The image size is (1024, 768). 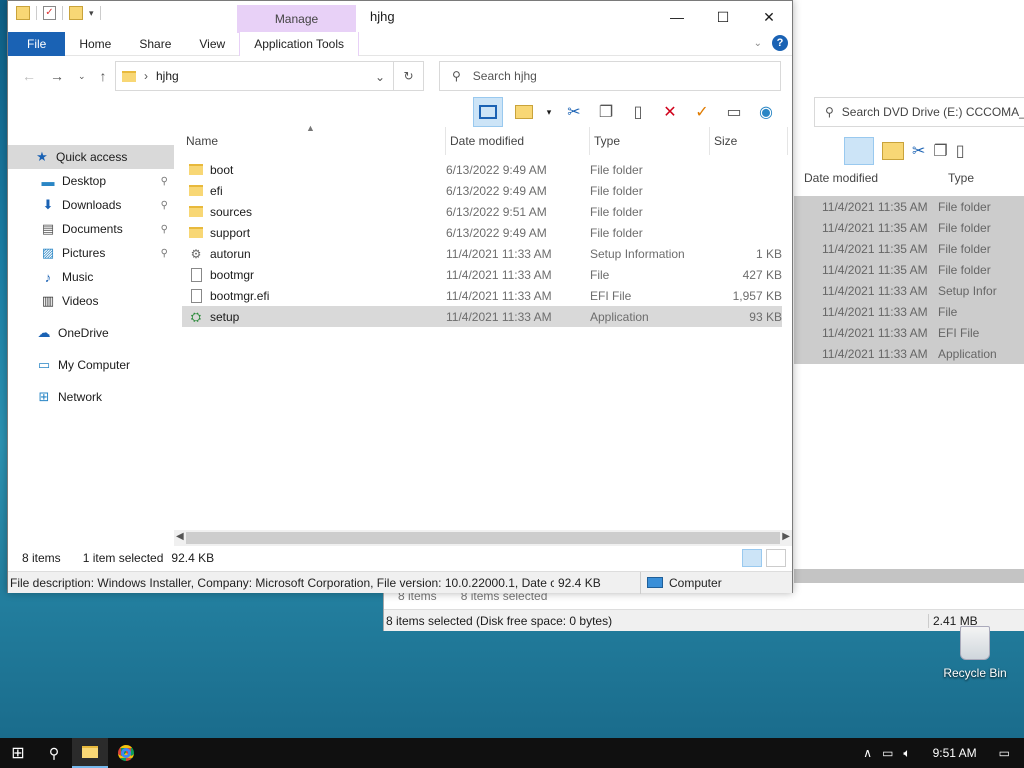 I want to click on sidebar-item-network: ⊞ Network, so click(x=91, y=397).